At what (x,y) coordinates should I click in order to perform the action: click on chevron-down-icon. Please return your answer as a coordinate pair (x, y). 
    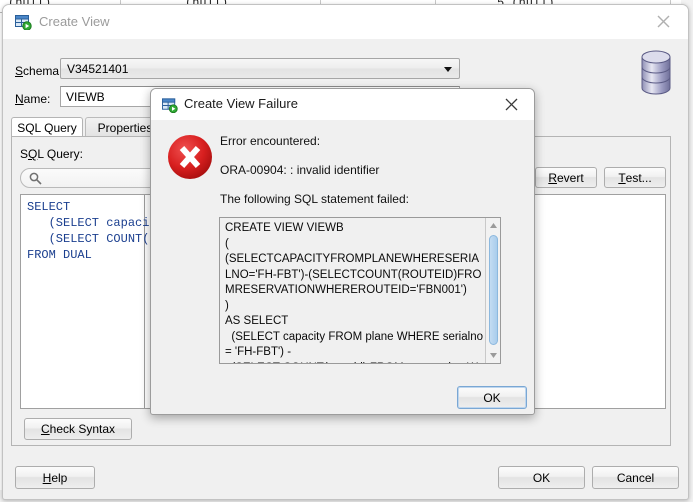
    Looking at the image, I should click on (448, 69).